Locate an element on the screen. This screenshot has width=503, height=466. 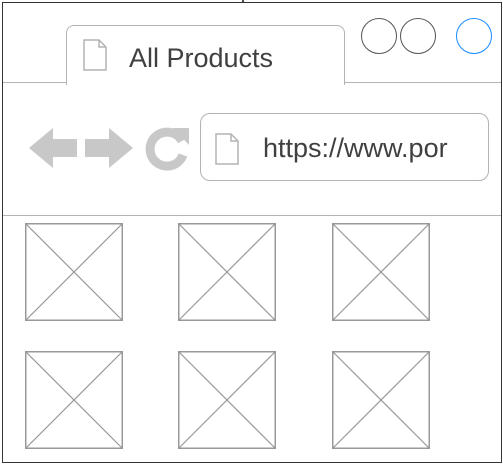
maximize-button is located at coordinates (474, 36).